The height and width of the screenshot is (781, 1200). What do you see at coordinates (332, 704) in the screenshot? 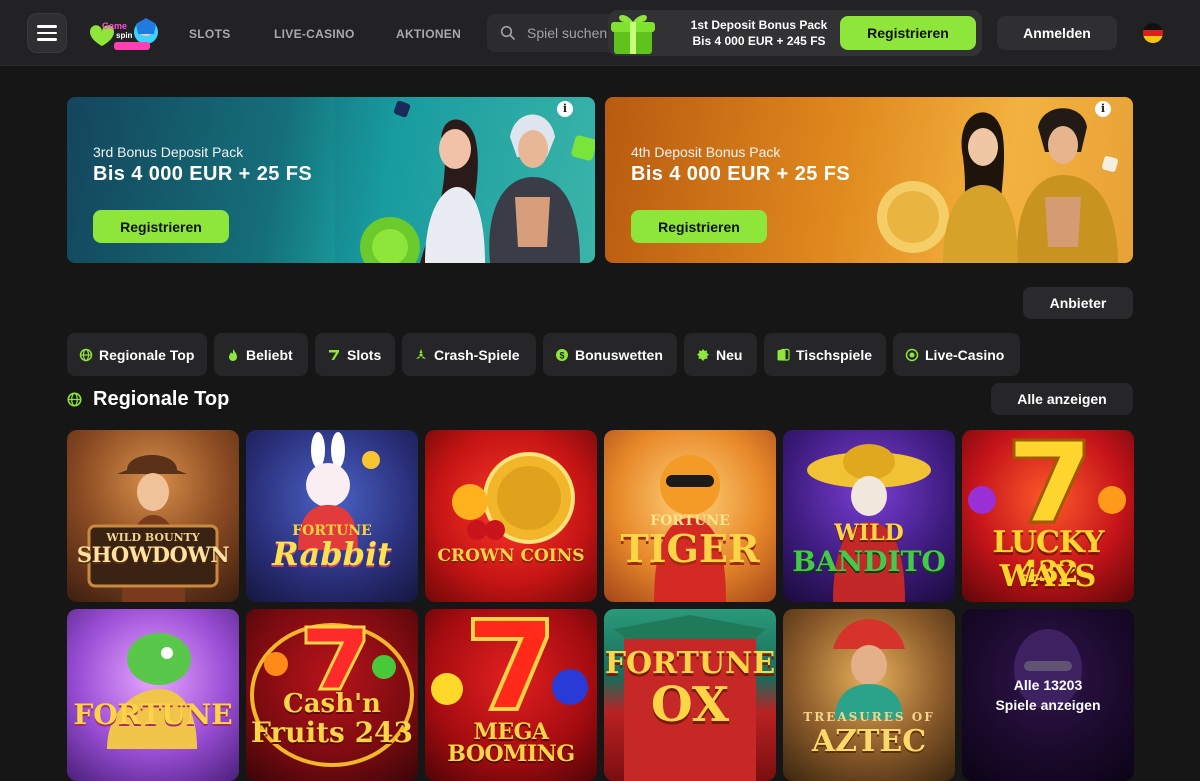
I see `game-title-line1: Cash'n` at bounding box center [332, 704].